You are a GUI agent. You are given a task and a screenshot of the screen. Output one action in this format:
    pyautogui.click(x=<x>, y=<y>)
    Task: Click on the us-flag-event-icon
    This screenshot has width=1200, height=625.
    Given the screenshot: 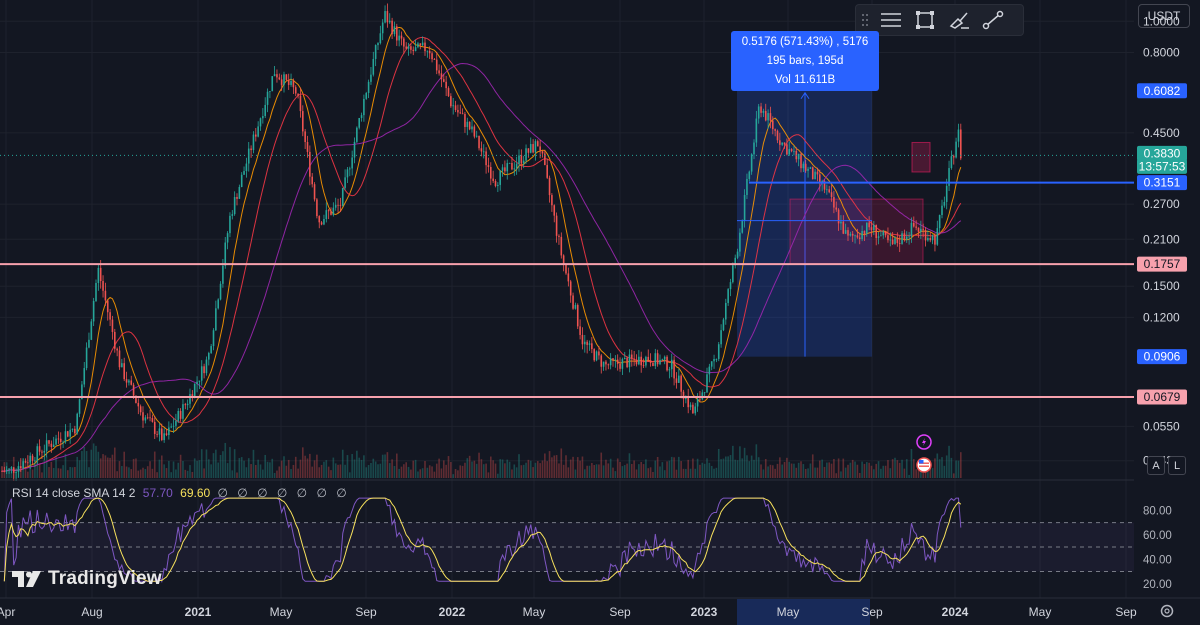 What is the action you would take?
    pyautogui.click(x=924, y=465)
    